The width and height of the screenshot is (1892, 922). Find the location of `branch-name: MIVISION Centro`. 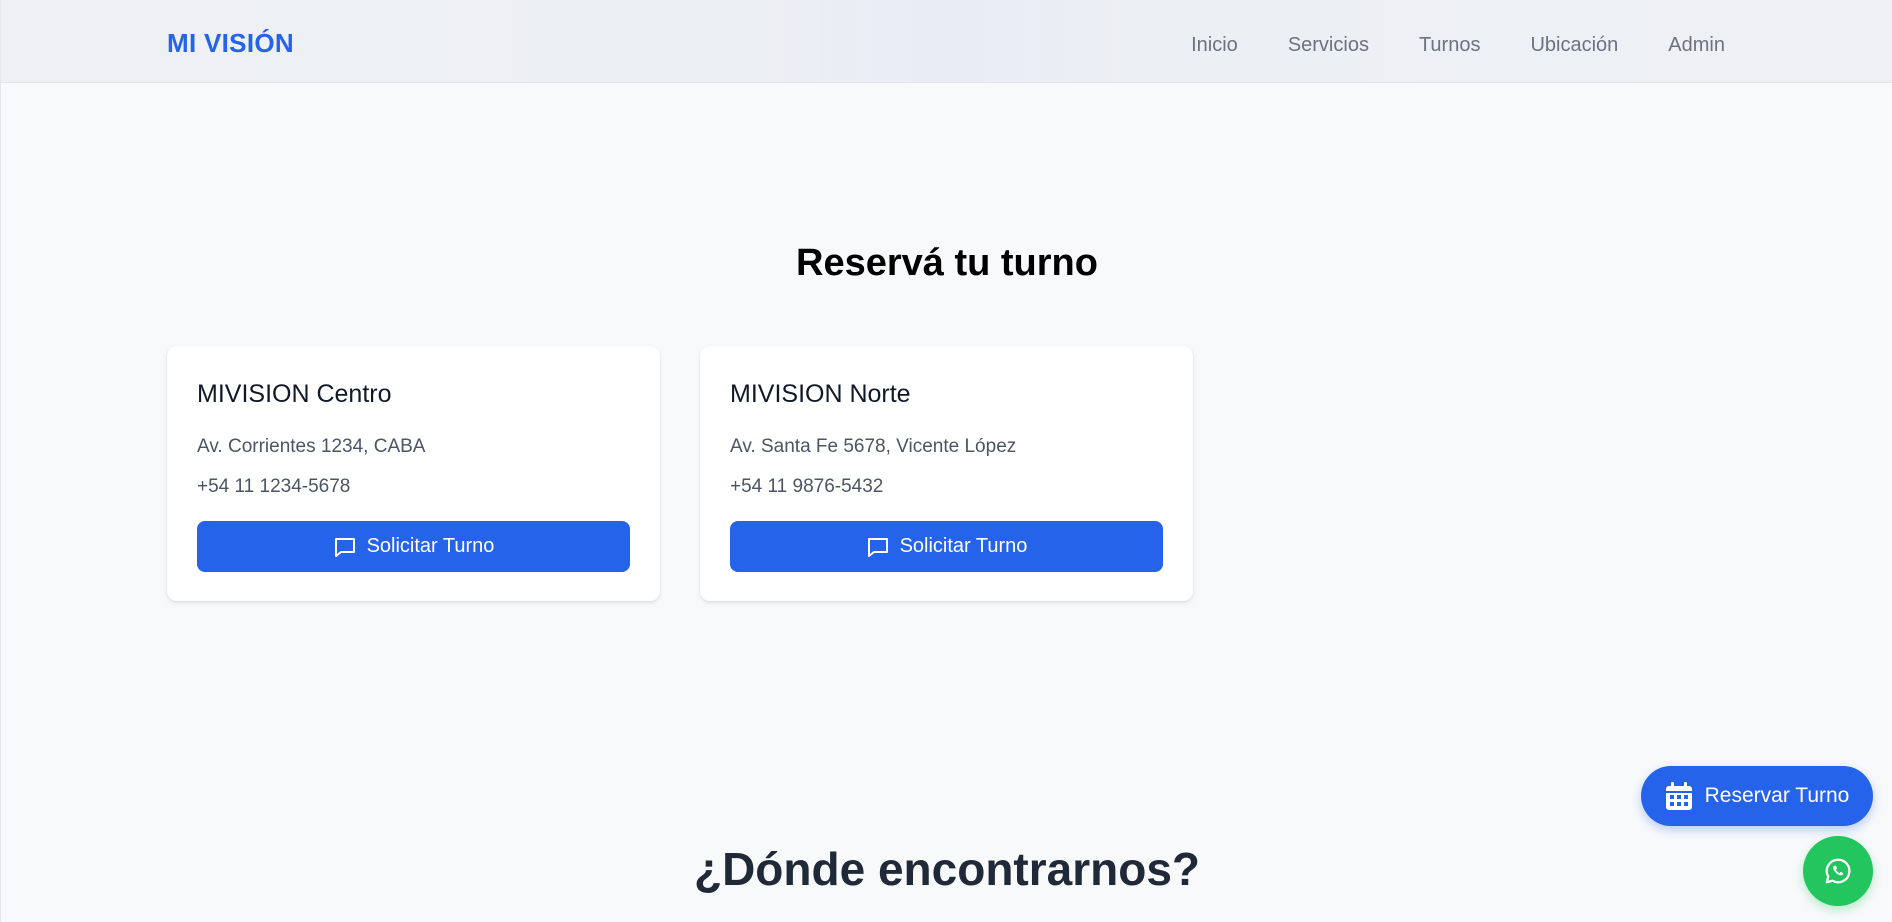

branch-name: MIVISION Centro is located at coordinates (294, 394).